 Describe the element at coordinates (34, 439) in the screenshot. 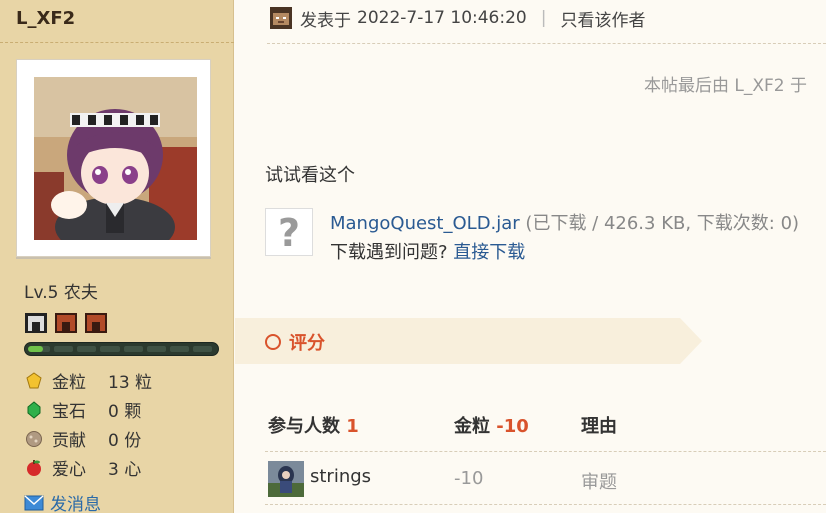

I see `contribution-icon` at that location.